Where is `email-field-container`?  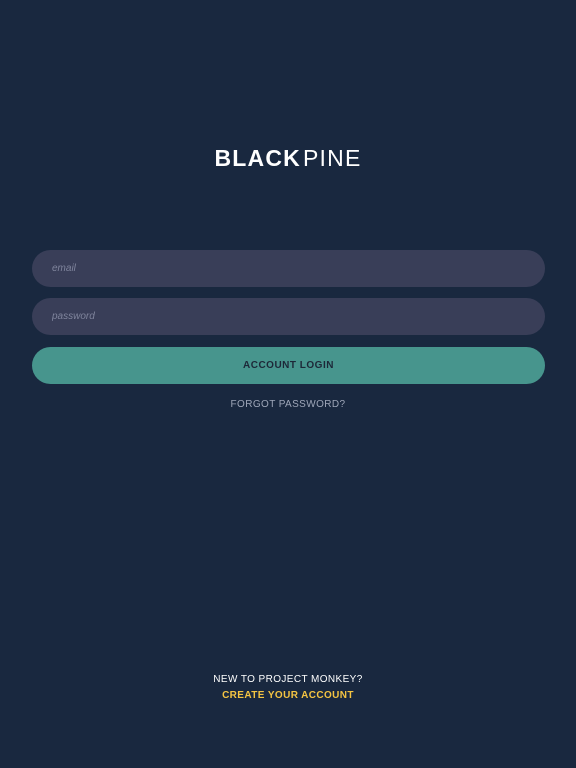
email-field-container is located at coordinates (288, 268).